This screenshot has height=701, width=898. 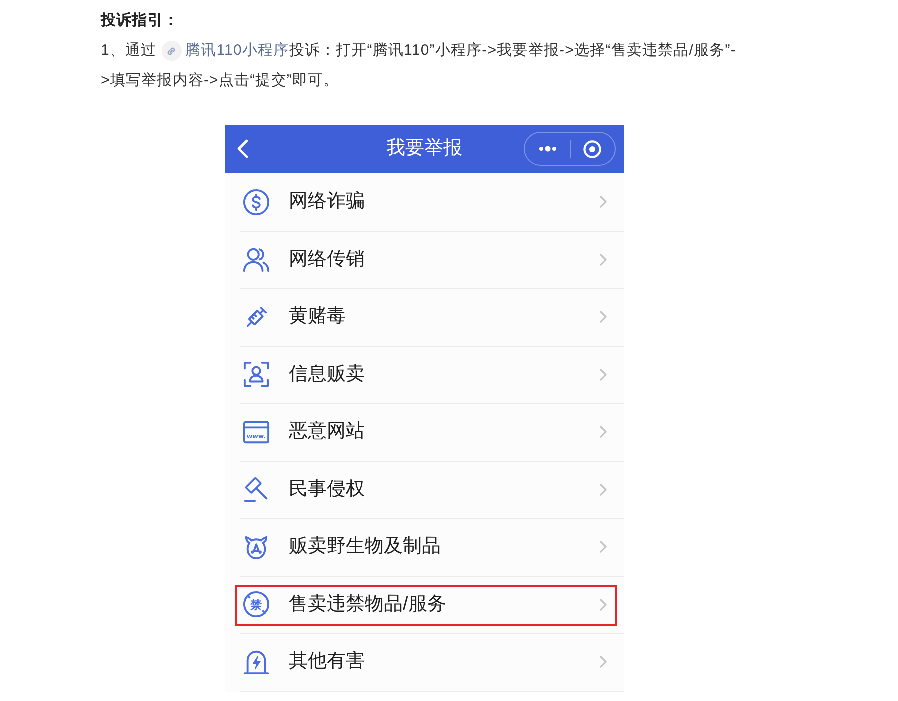 I want to click on report-category-item: 其他有害, so click(x=432, y=663).